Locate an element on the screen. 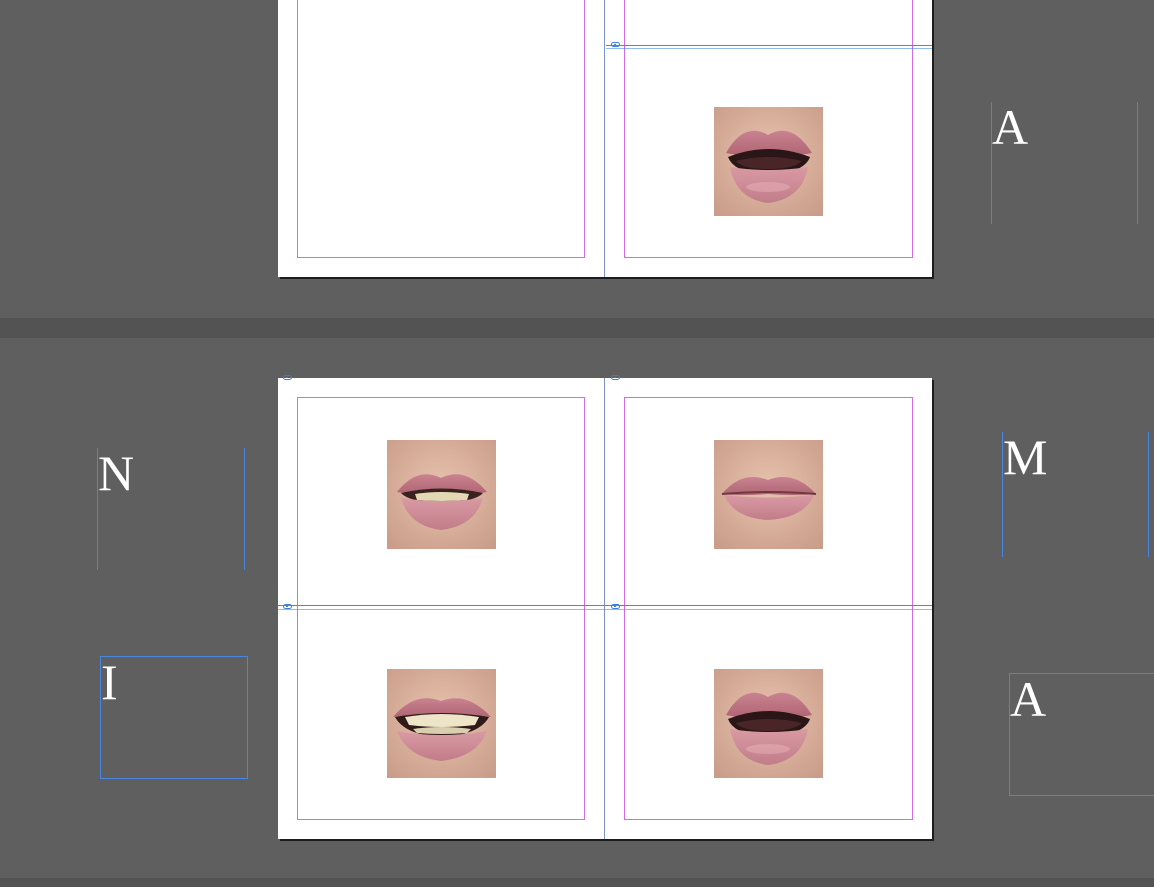 The height and width of the screenshot is (887, 1154). text-frame-selected: I is located at coordinates (174, 717).